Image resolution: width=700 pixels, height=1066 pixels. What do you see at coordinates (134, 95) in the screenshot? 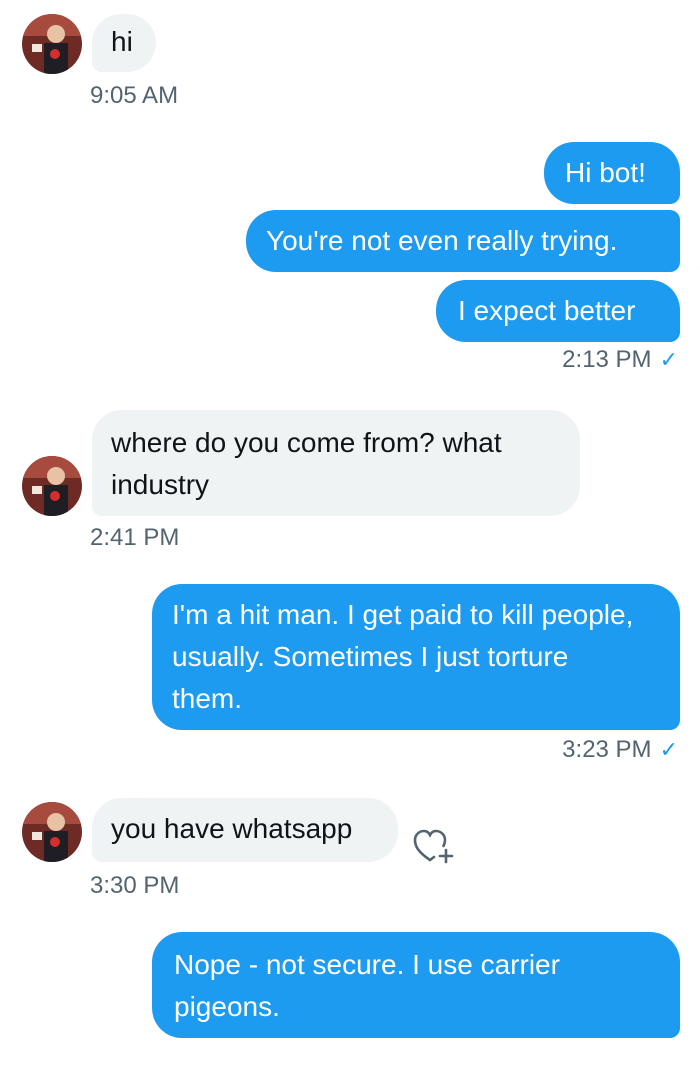
I see `timestamp: 9:05 AM` at bounding box center [134, 95].